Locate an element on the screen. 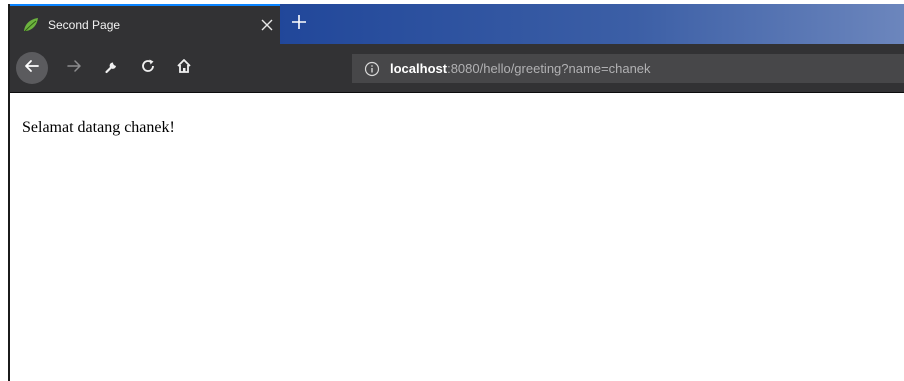 The image size is (904, 381). new-tab-button is located at coordinates (299, 24).